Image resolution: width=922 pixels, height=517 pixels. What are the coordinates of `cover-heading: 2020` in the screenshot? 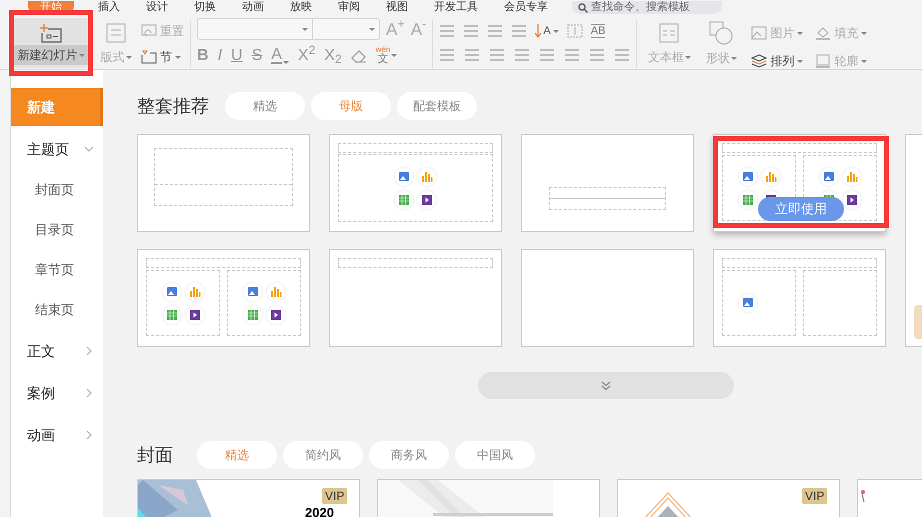 It's located at (319, 511).